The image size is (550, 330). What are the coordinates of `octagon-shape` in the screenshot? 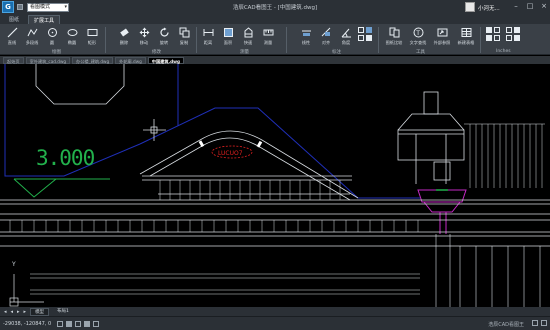 It's located at (80, 84).